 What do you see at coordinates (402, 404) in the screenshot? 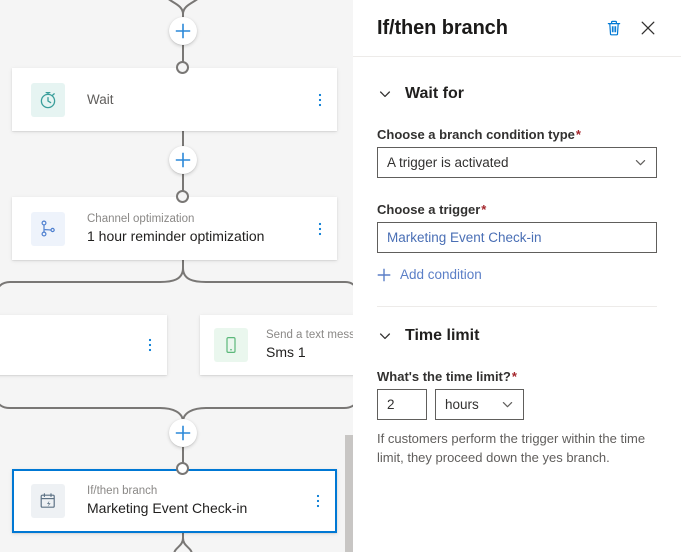
I see `time-limit-amount-input: 2` at bounding box center [402, 404].